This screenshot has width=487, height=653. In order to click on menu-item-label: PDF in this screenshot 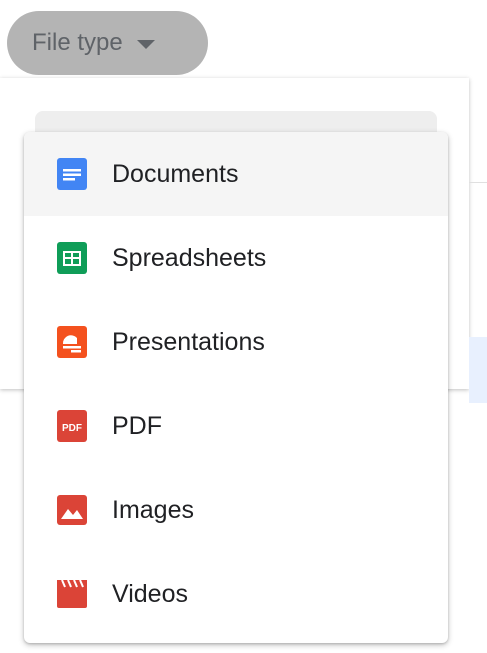, I will do `click(137, 425)`.